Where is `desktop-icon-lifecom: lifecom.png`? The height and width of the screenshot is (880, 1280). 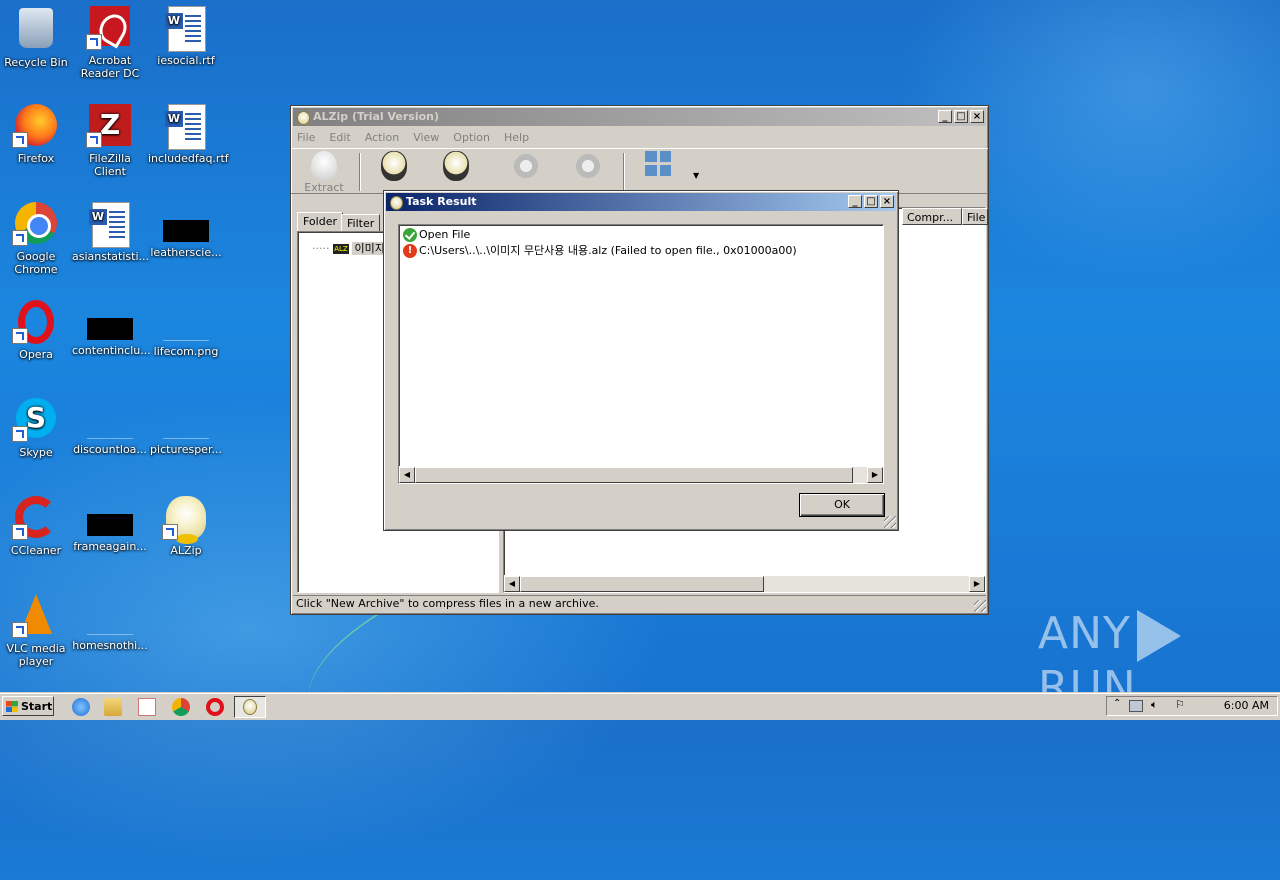 desktop-icon-lifecom: lifecom.png is located at coordinates (186, 329).